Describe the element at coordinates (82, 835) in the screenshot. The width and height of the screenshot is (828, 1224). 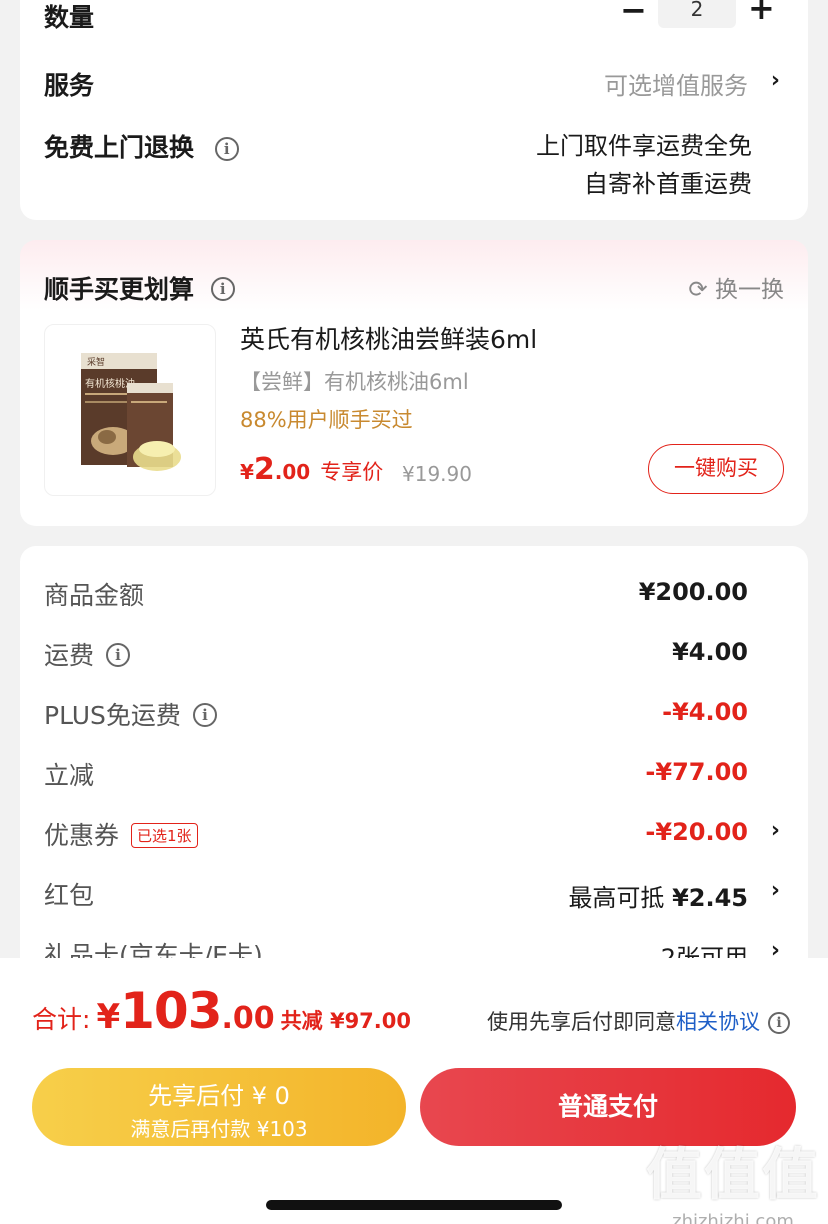
I see `detail-label-text: 优惠券` at that location.